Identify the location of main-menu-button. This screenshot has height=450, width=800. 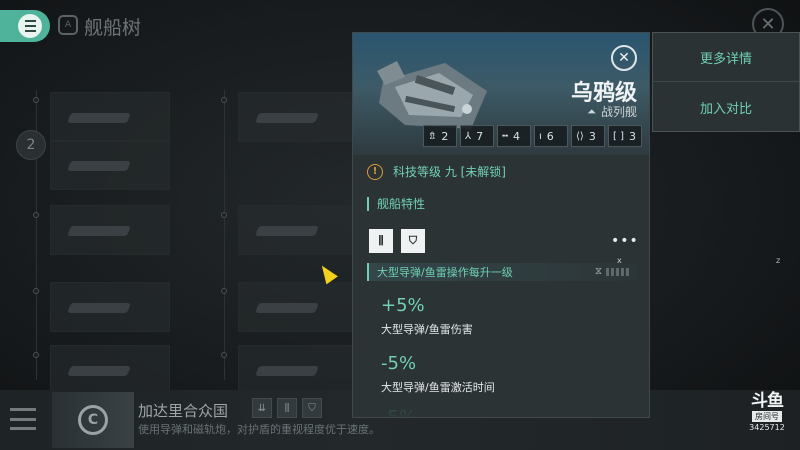
(25, 26).